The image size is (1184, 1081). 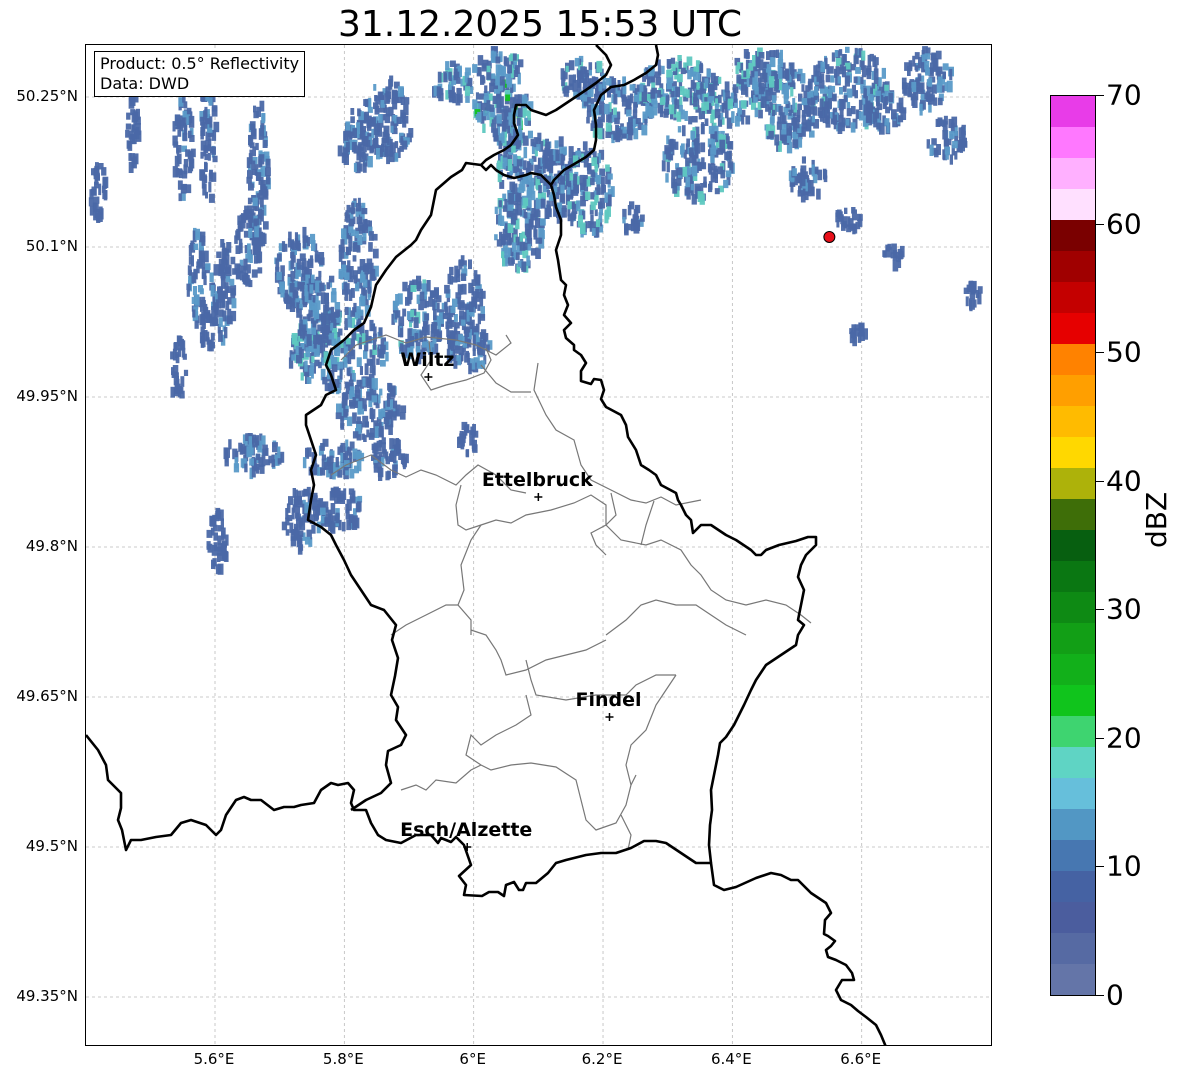 I want to click on colorbar-tick-label: 70, so click(x=1124, y=95).